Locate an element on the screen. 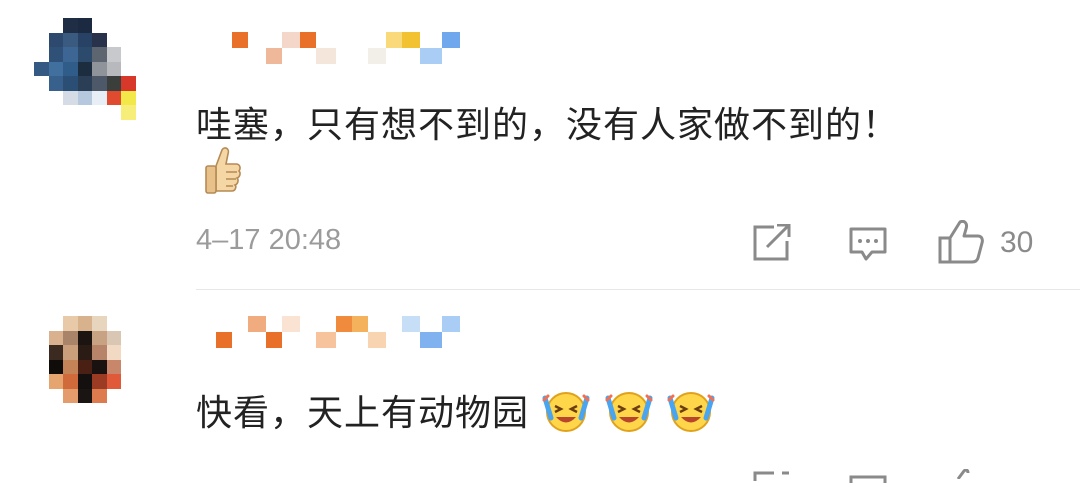 The height and width of the screenshot is (487, 1080). laughing-tears-icon is located at coordinates (691, 415).